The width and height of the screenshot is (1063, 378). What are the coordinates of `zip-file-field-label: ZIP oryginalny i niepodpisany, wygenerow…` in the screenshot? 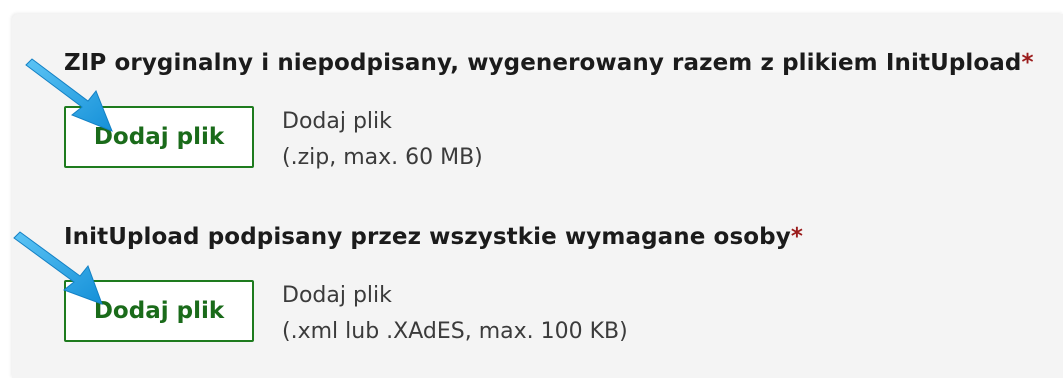 It's located at (549, 63).